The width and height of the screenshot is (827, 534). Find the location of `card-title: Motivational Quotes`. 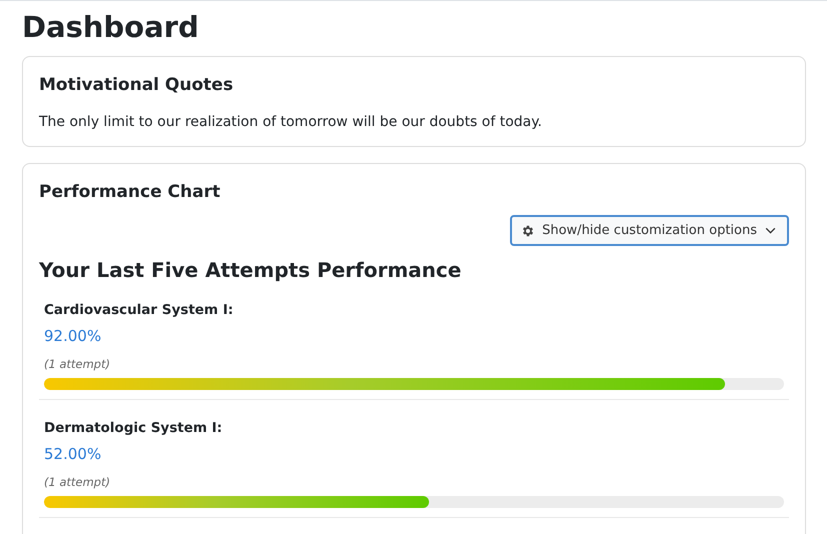

card-title: Motivational Quotes is located at coordinates (136, 85).